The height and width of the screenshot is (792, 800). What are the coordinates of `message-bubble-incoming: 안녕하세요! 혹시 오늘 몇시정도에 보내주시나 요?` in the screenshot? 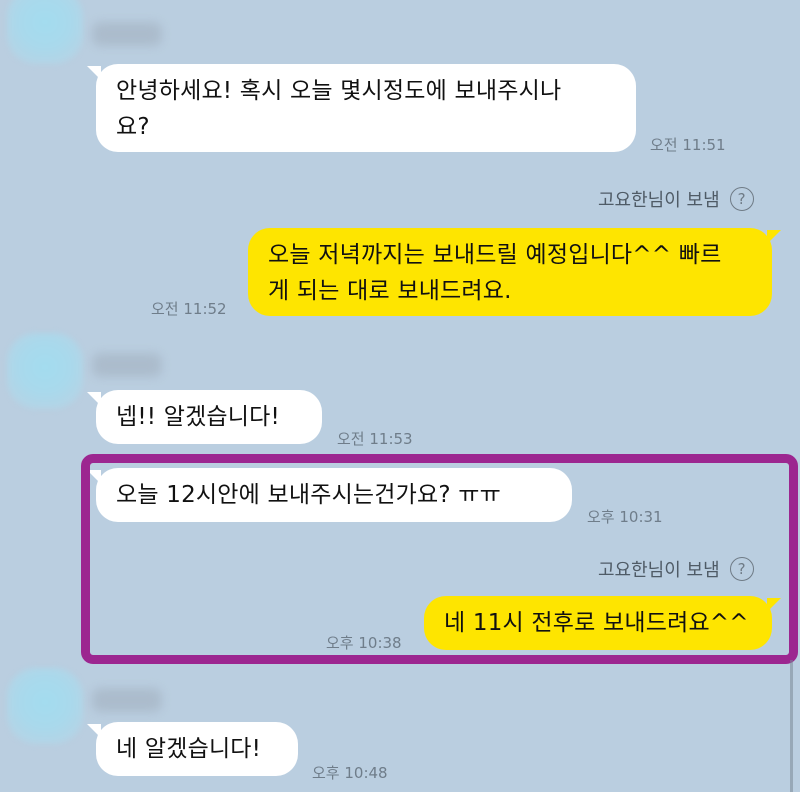 It's located at (361, 108).